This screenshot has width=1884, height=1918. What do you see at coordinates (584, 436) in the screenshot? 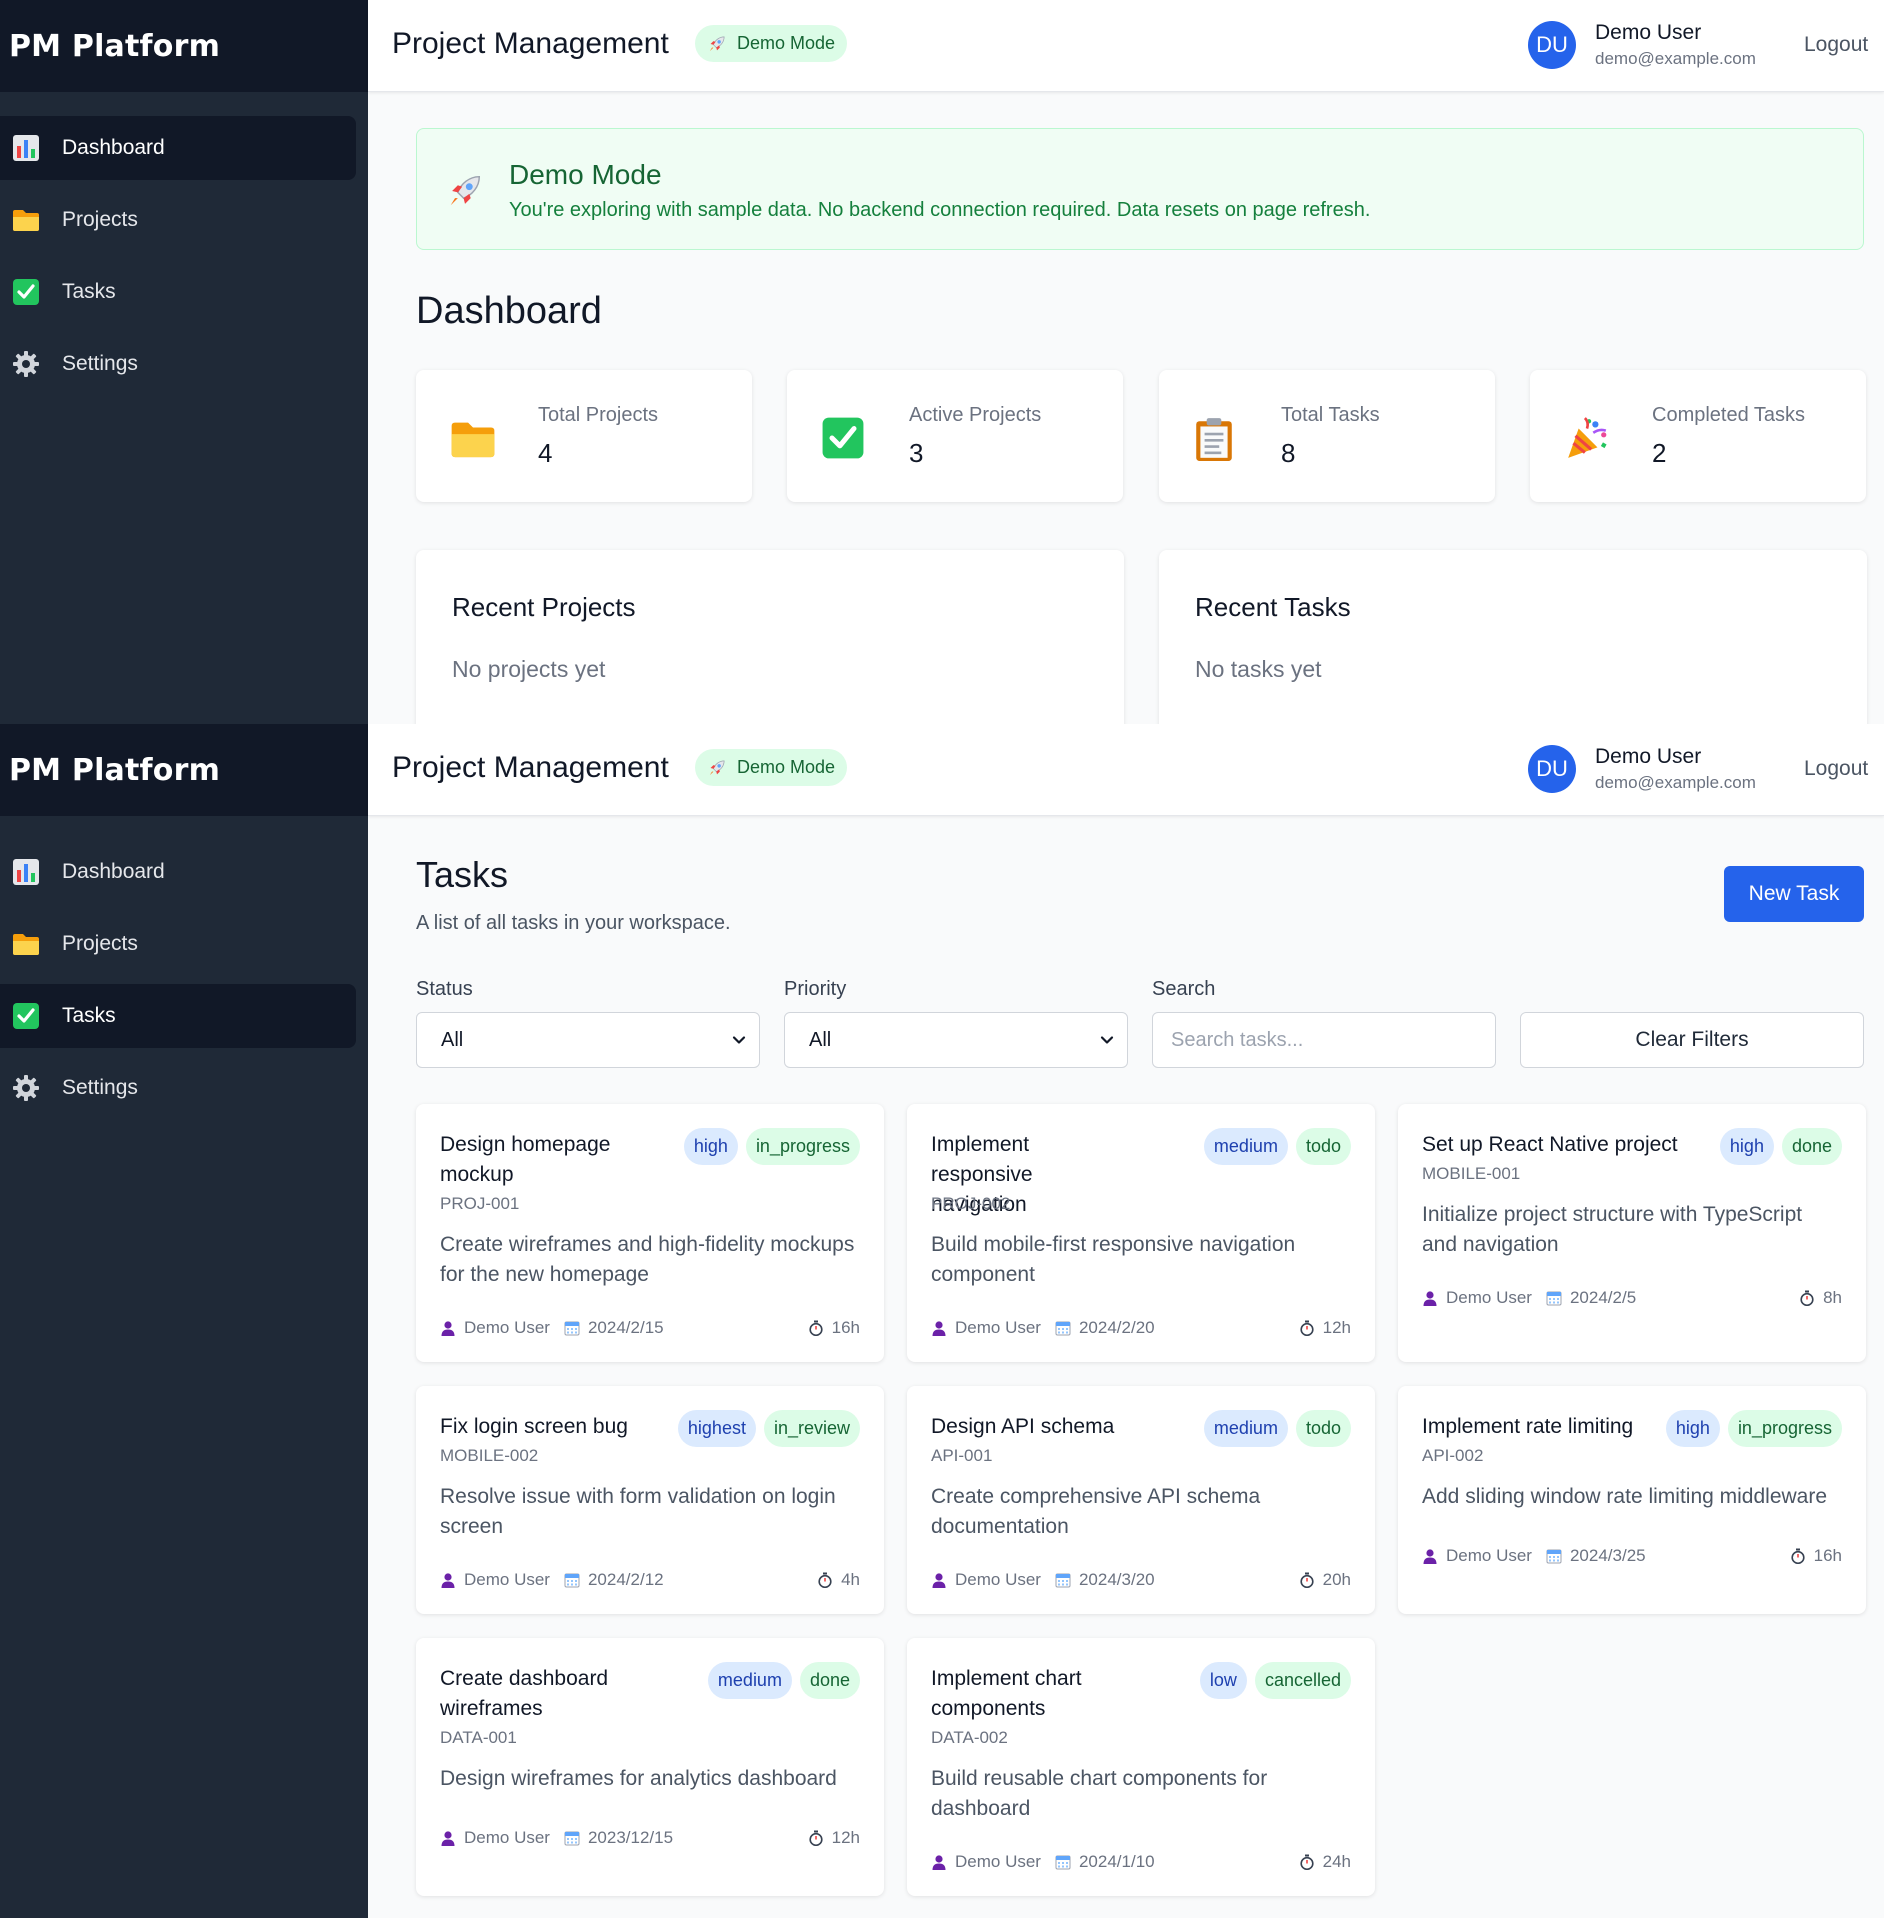
I see `stat-card-total-projects: Total Projects 4` at bounding box center [584, 436].